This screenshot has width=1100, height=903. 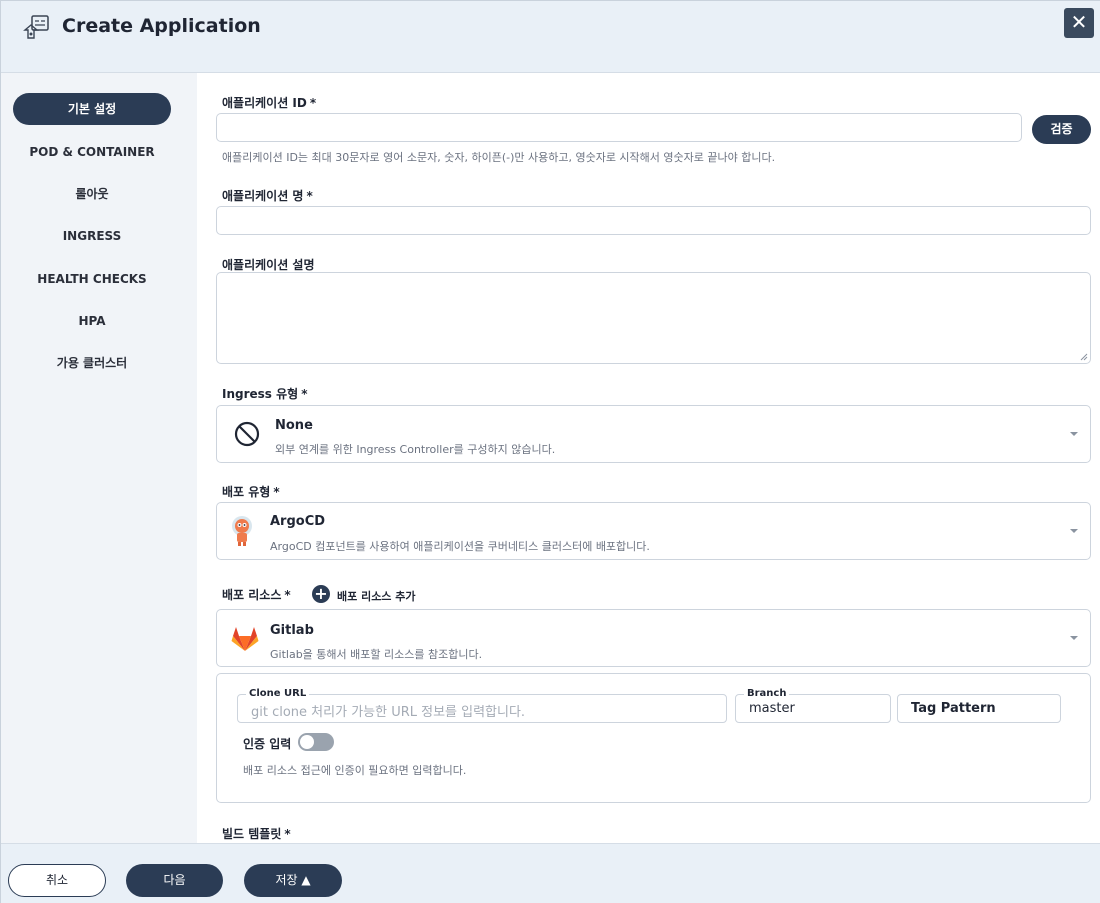 I want to click on sidebar-item-hpa: HPA, so click(x=92, y=321).